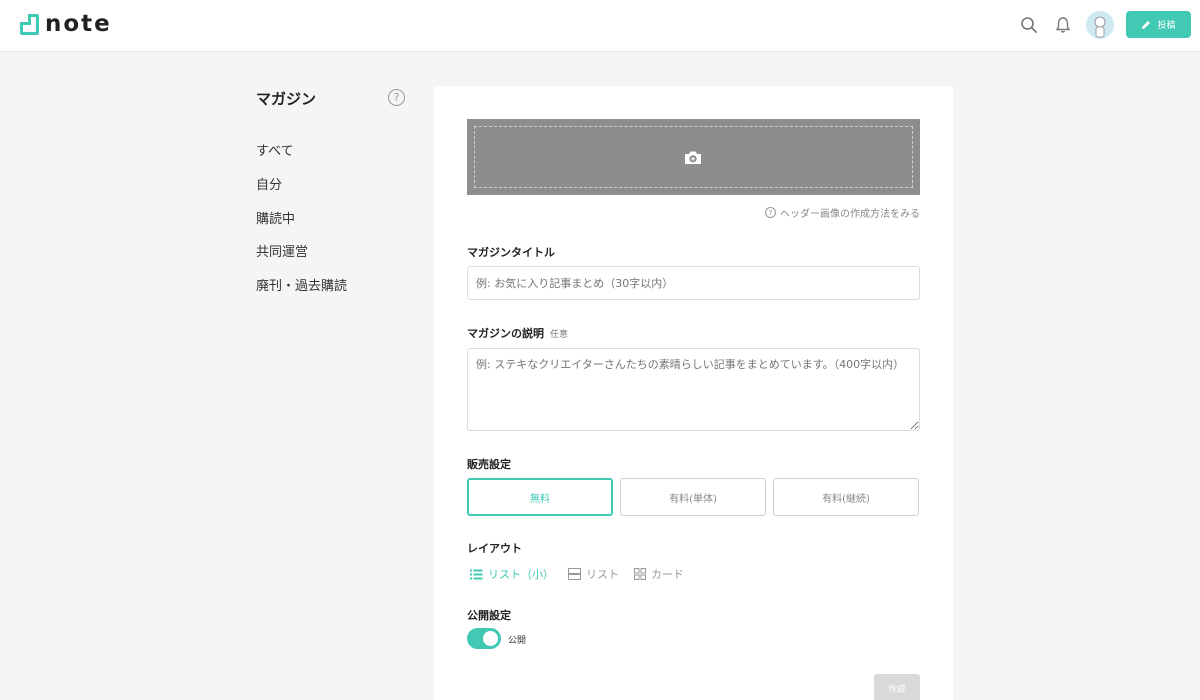 The image size is (1200, 700). I want to click on logo-text: note, so click(78, 24).